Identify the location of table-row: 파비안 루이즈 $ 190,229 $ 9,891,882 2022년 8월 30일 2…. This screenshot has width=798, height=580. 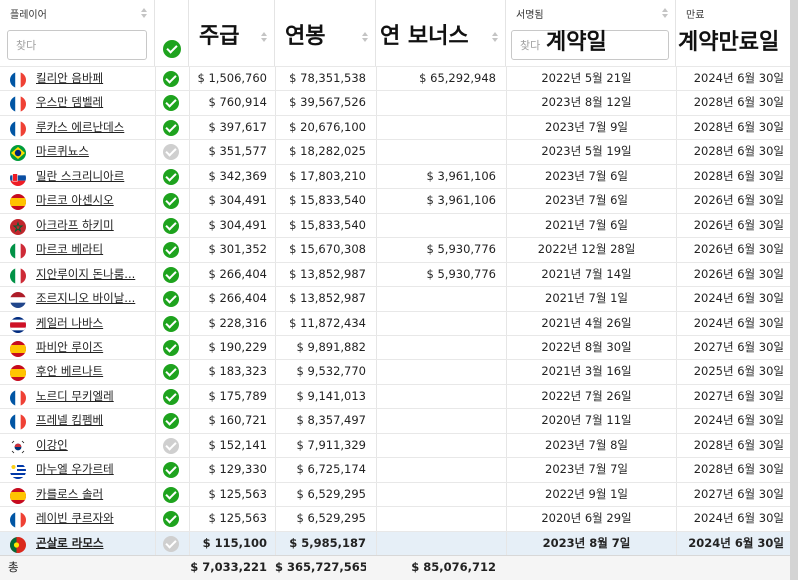
(399, 347).